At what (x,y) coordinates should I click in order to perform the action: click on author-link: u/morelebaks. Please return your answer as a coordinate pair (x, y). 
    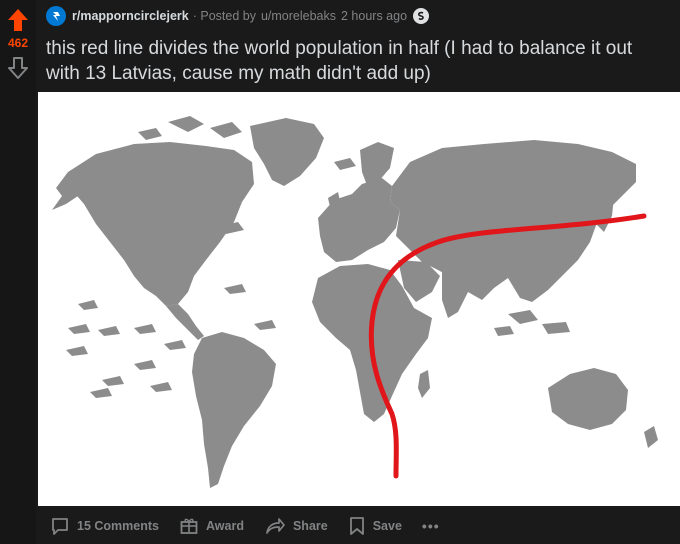
    Looking at the image, I should click on (298, 16).